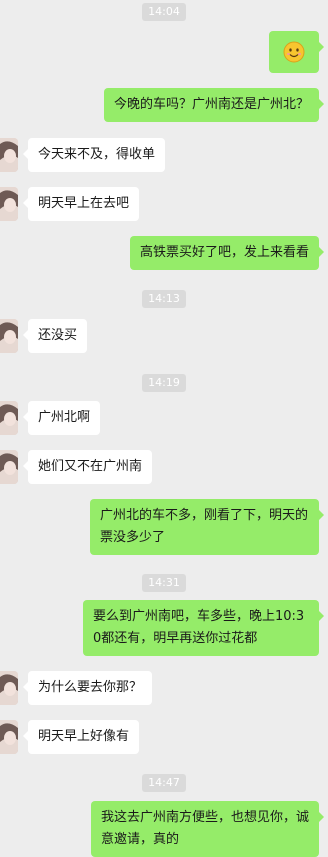 Image resolution: width=328 pixels, height=857 pixels. What do you see at coordinates (81, 204) in the screenshot?
I see `incoming-message-bubble: 明天早上在去吧` at bounding box center [81, 204].